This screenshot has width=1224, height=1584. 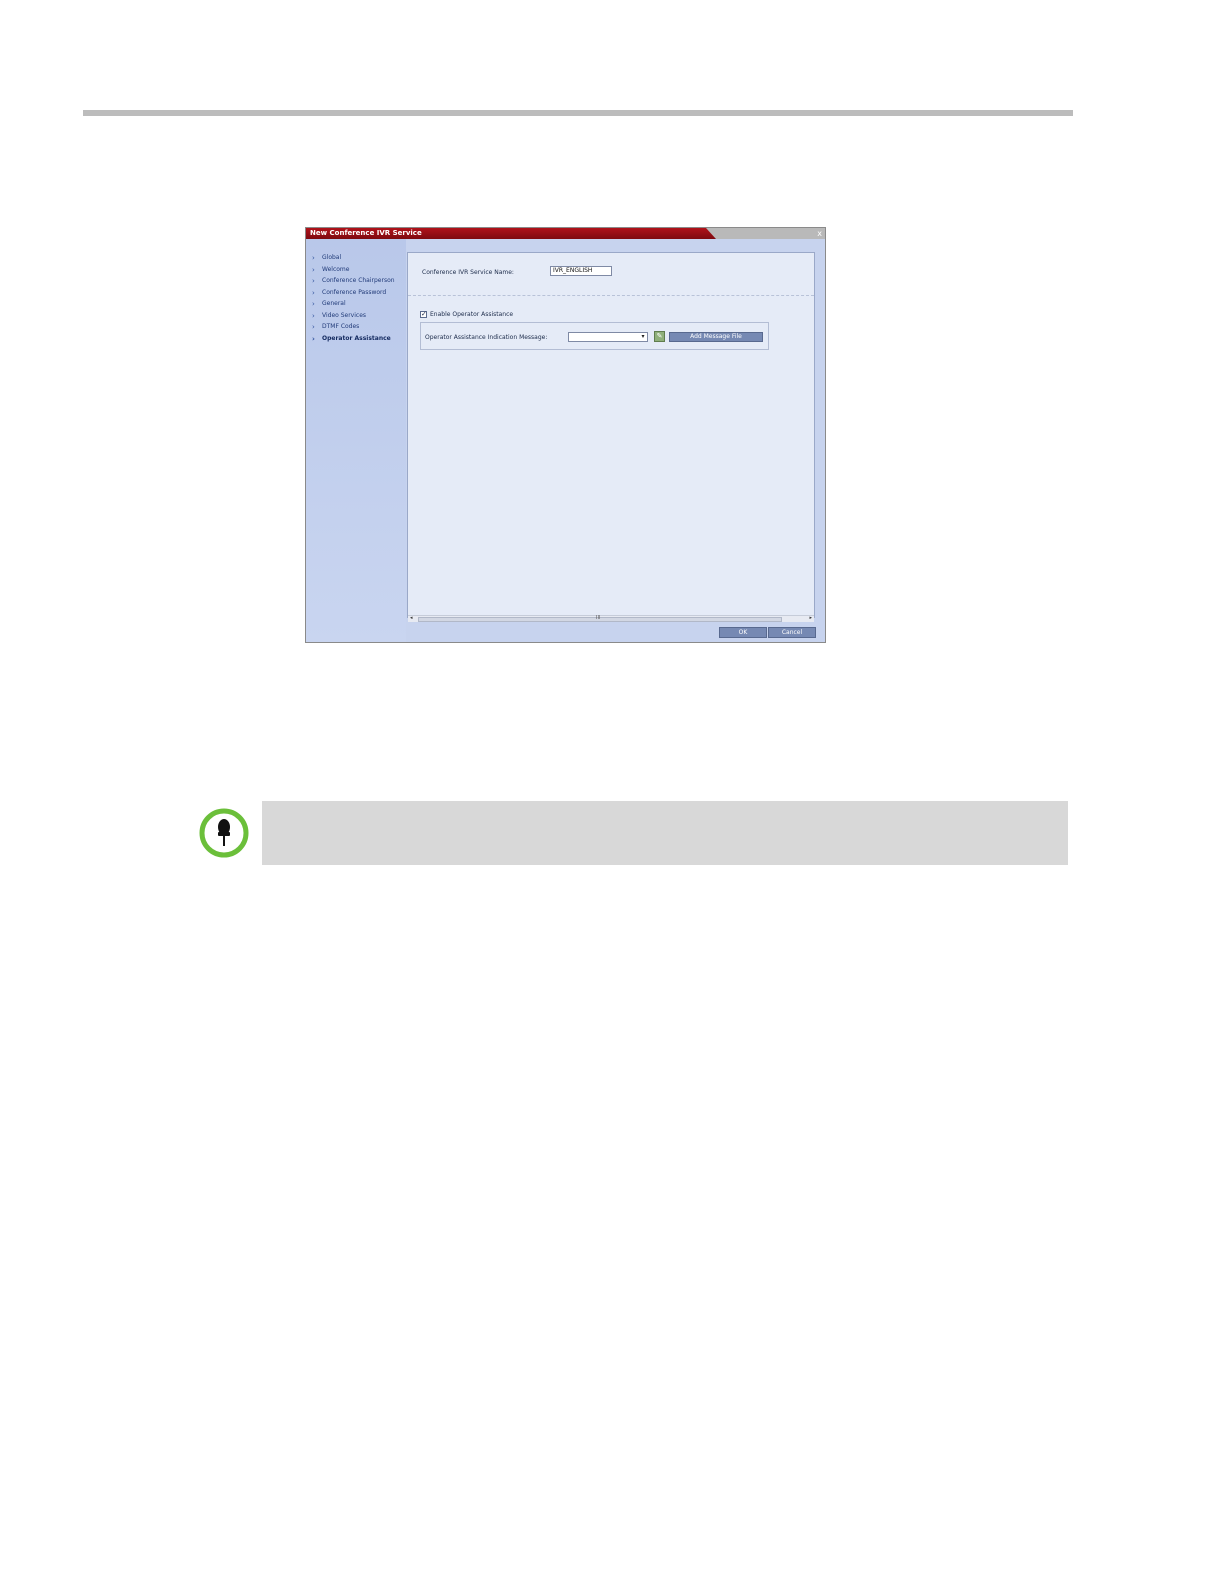 I want to click on chevron-down-icon: ▾, so click(x=643, y=336).